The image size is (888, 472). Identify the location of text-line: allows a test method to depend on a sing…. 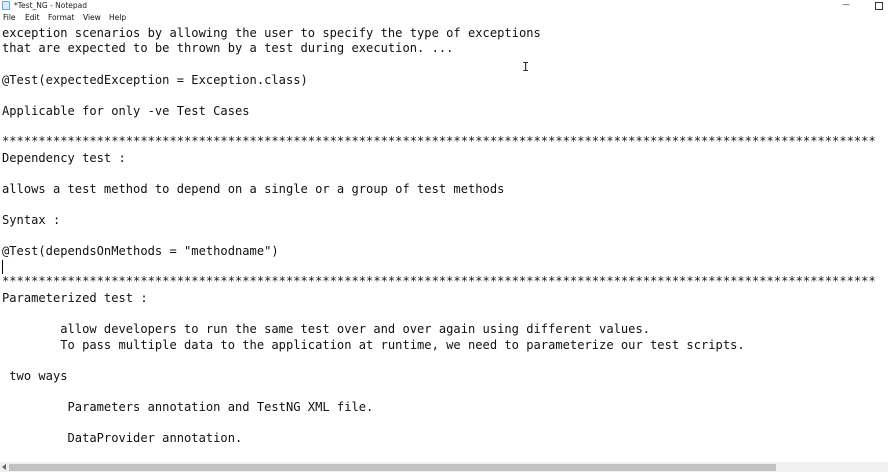
(253, 189).